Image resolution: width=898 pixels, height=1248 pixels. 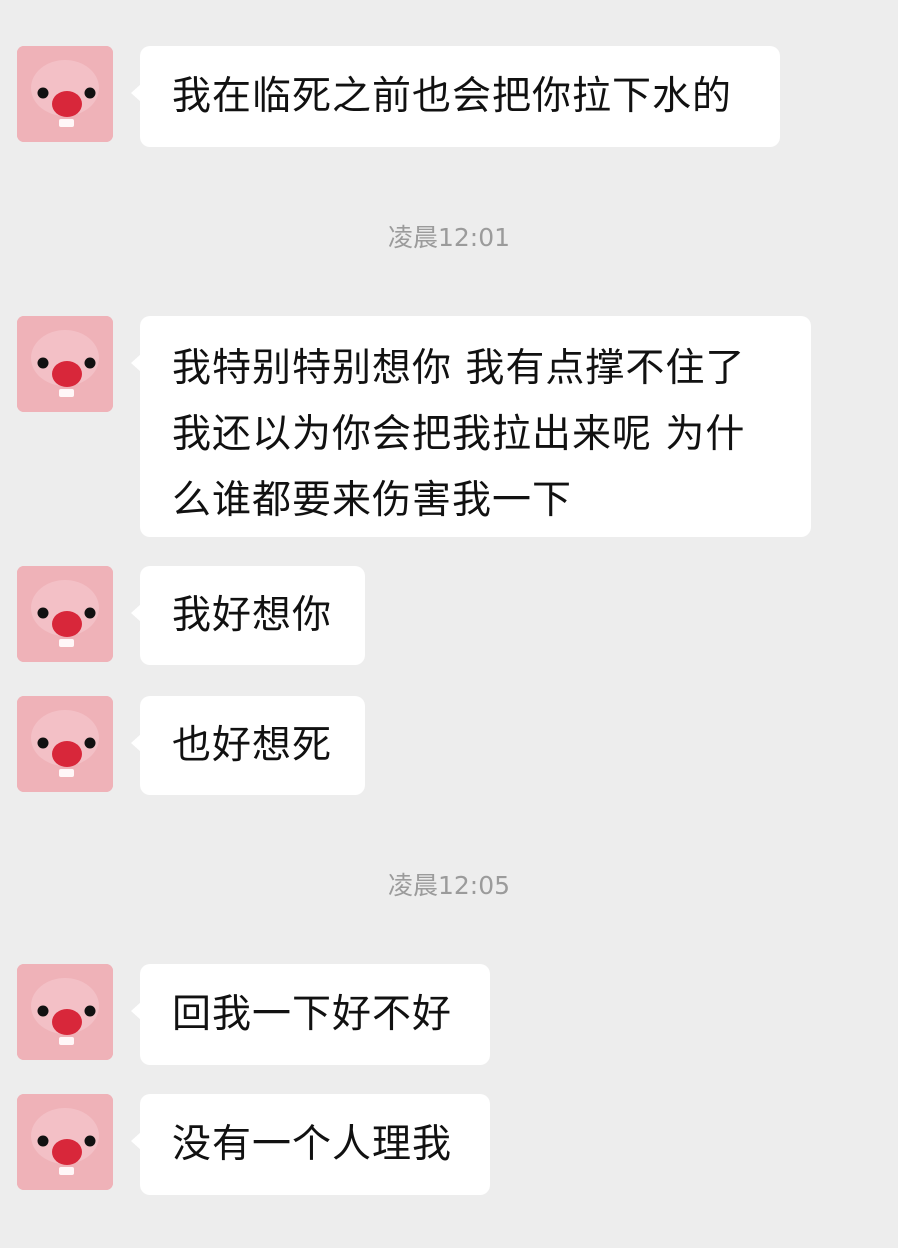 I want to click on message-text: 我在临死之前也会把你拉下水的, so click(x=452, y=96).